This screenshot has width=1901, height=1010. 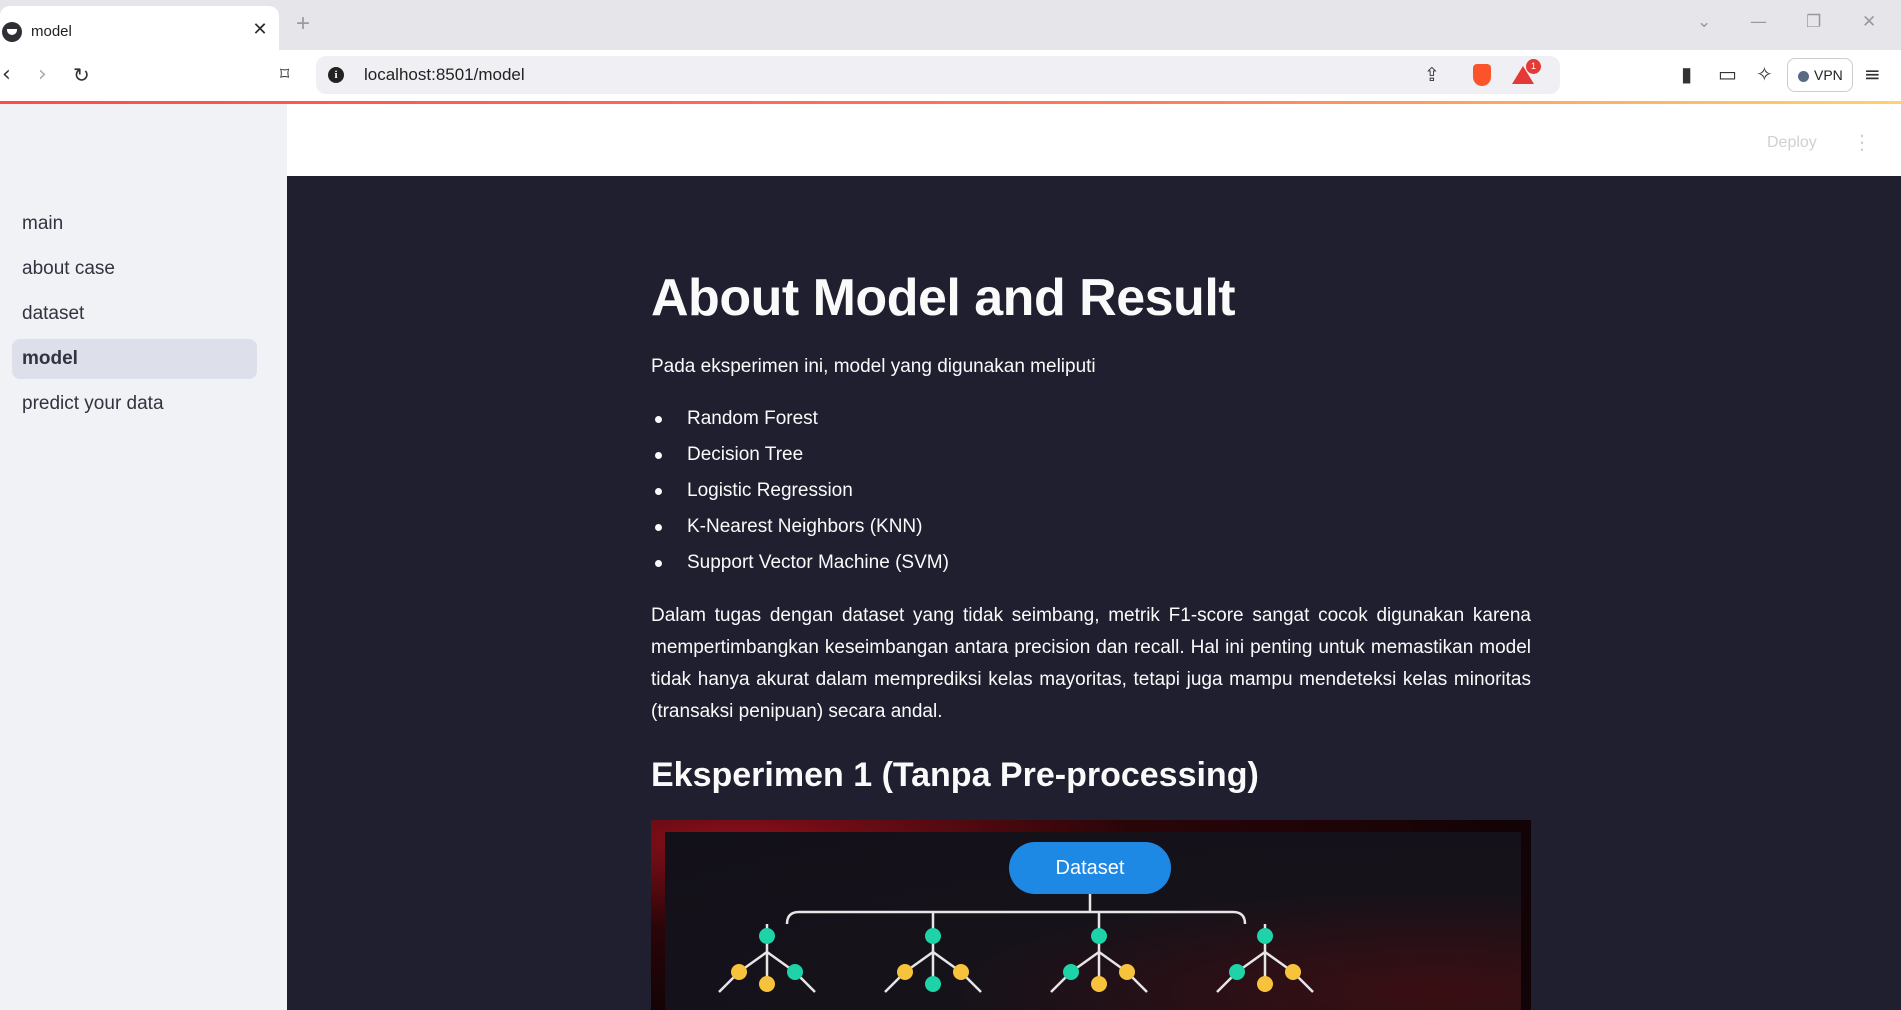 What do you see at coordinates (134, 314) in the screenshot?
I see `sidebar-item-dataset: dataset` at bounding box center [134, 314].